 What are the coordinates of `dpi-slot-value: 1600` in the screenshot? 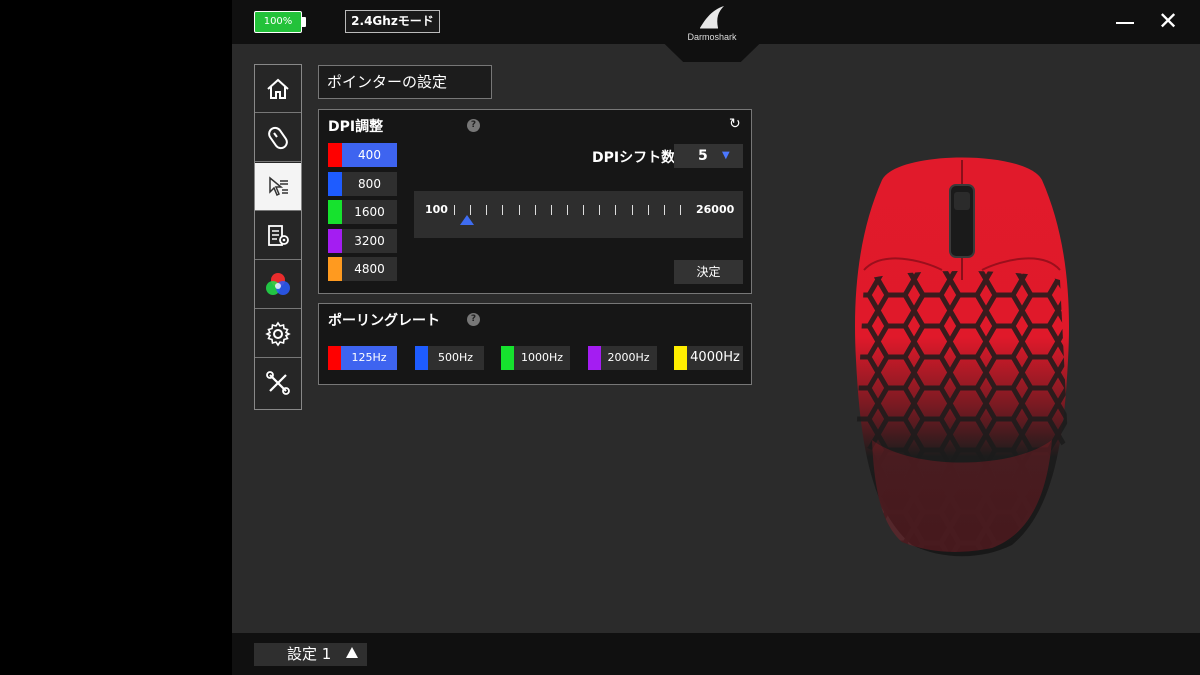 It's located at (369, 212).